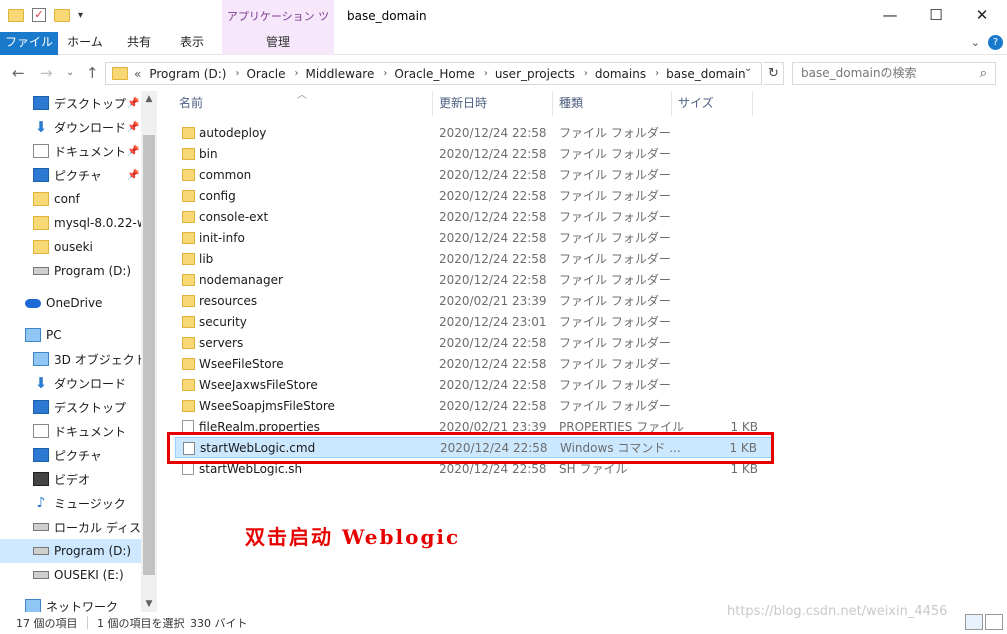 Image resolution: width=1007 pixels, height=634 pixels. I want to click on qat-dropdown-icon: ▾, so click(80, 15).